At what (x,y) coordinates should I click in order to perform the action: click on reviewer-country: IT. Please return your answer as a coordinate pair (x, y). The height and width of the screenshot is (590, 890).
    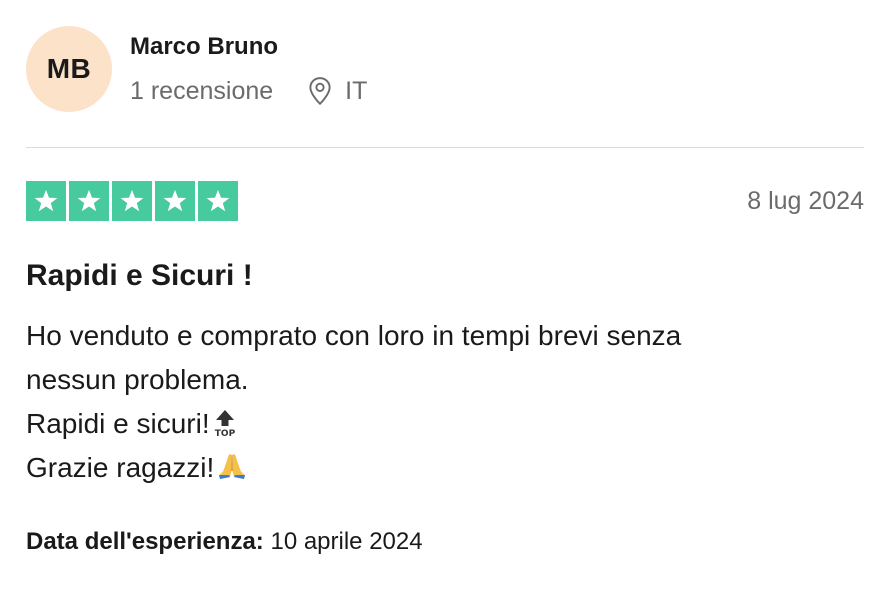
    Looking at the image, I should click on (356, 91).